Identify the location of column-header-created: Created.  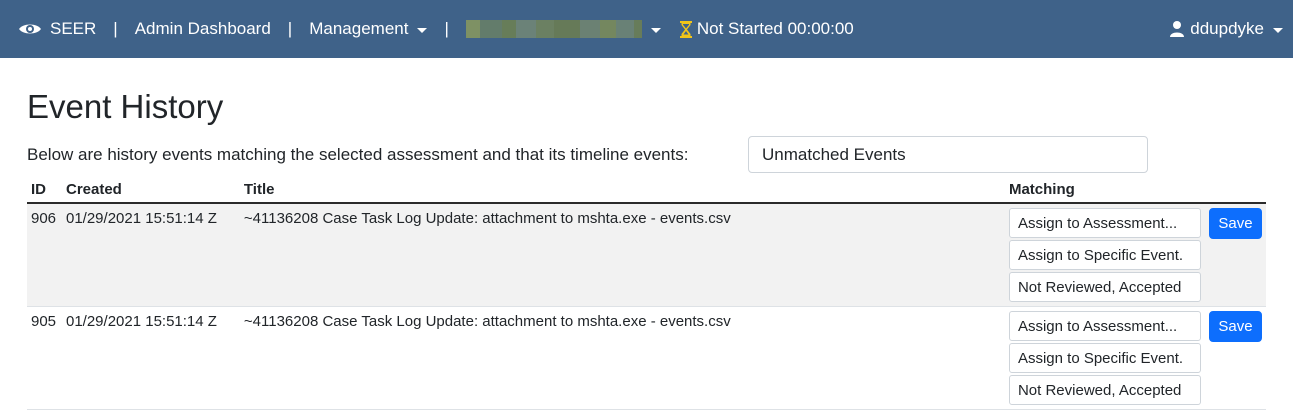
(150, 190).